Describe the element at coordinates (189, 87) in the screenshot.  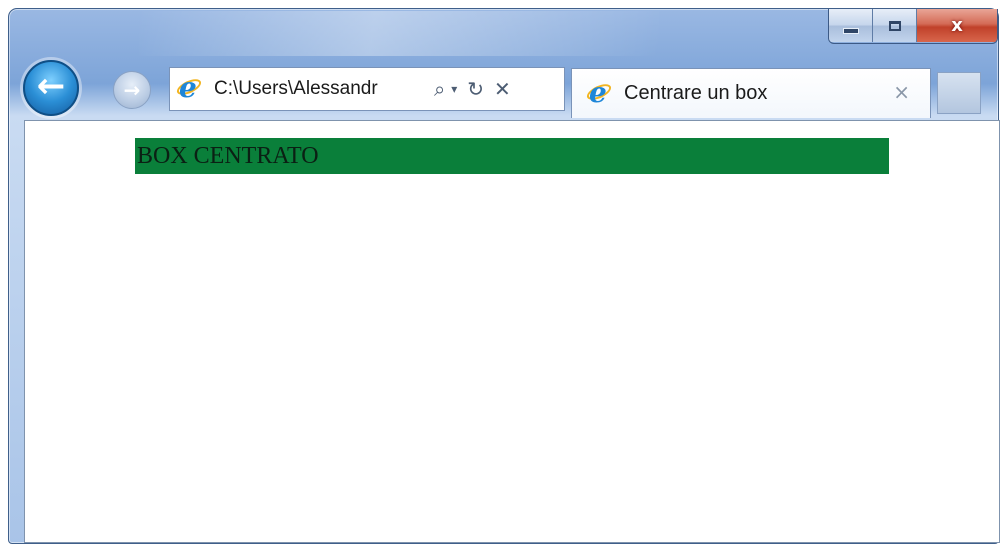
I see `ie-page-icon: e` at that location.